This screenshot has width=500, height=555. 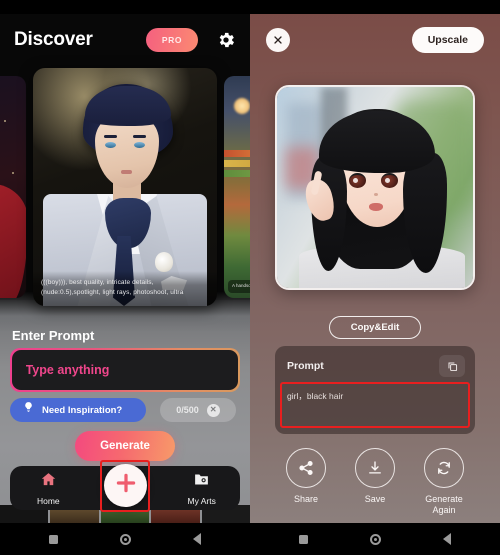 What do you see at coordinates (375, 405) in the screenshot?
I see `prompt-card-highlight` at bounding box center [375, 405].